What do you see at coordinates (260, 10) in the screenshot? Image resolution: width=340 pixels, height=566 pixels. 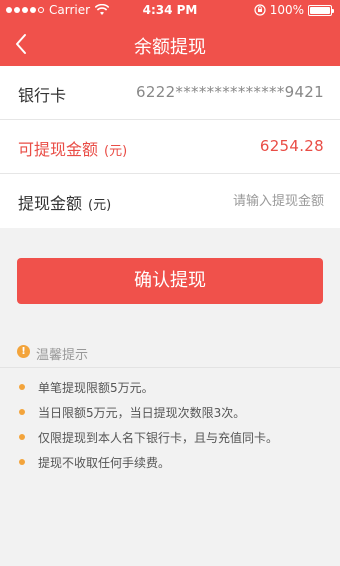 I see `rotation-lock-icon` at bounding box center [260, 10].